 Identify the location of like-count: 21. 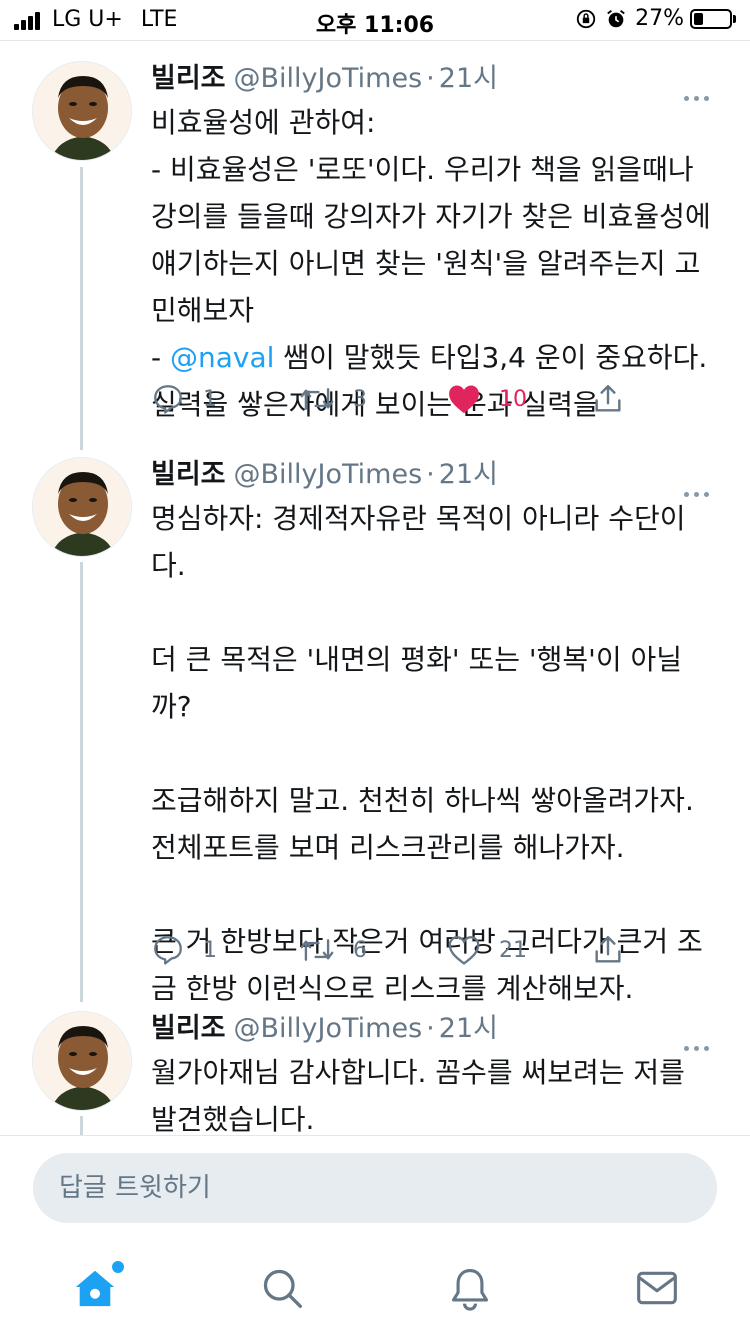
(513, 950).